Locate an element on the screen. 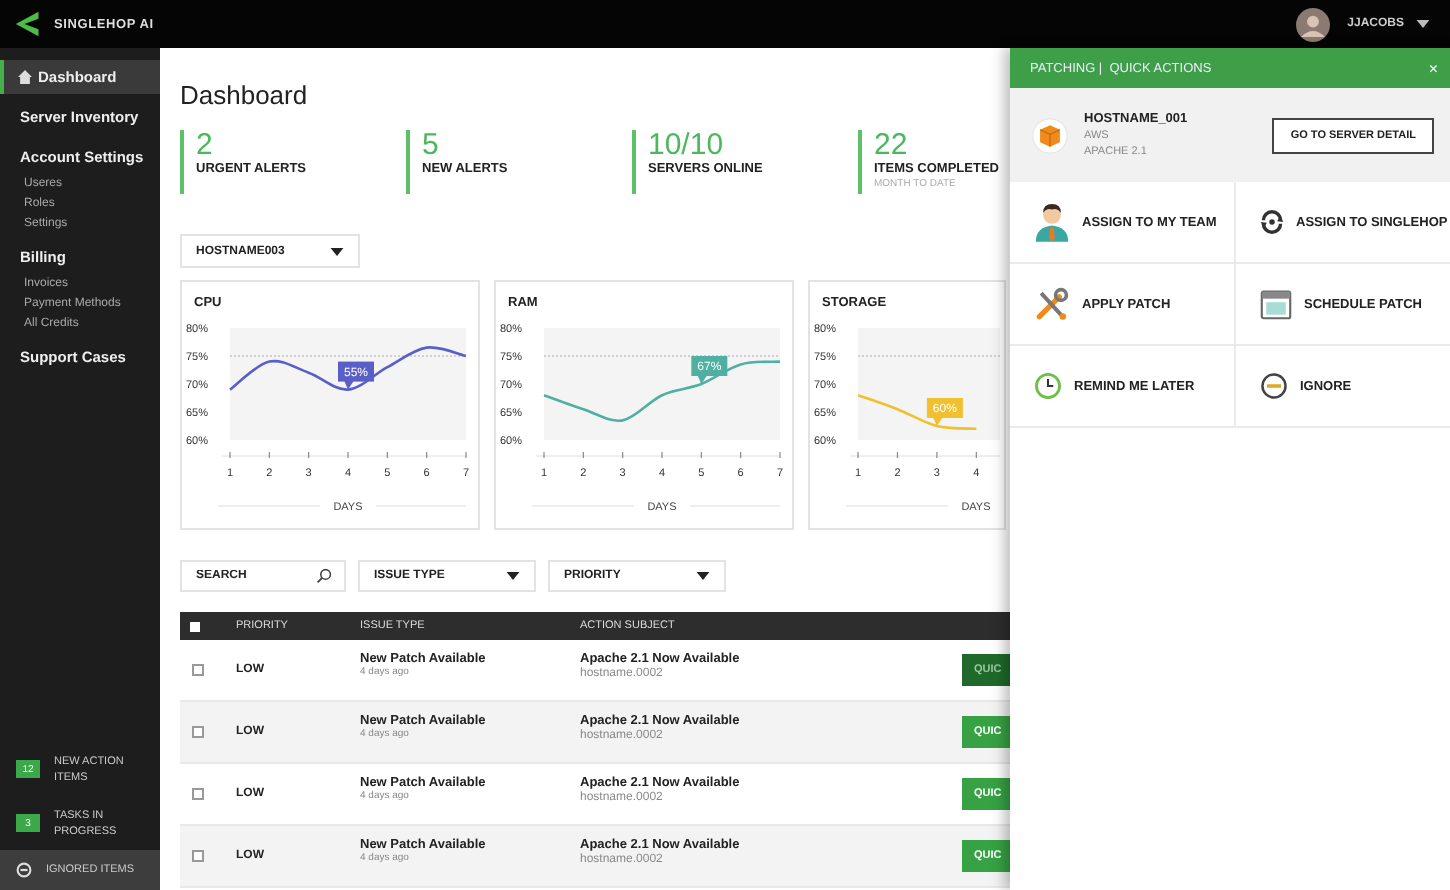 This screenshot has width=1450, height=890. stat-value: 5 is located at coordinates (430, 146).